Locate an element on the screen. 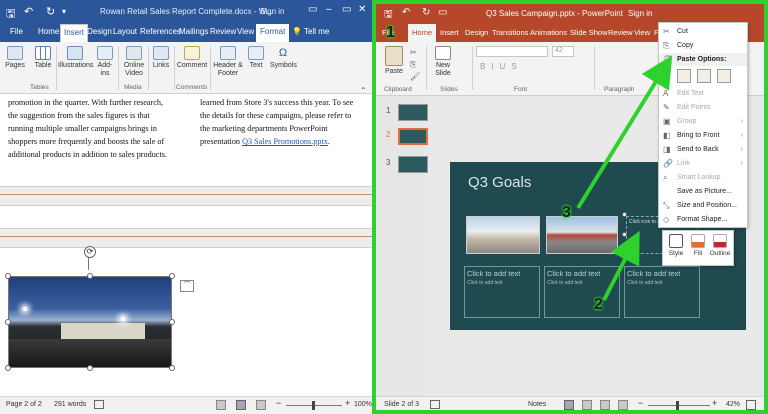 This screenshot has width=768, height=414. annotation-label-2: 2 is located at coordinates (598, 304).